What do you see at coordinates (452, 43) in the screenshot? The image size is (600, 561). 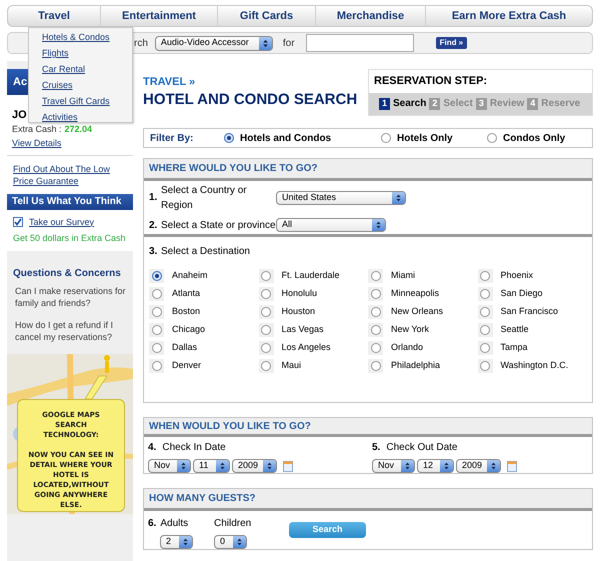 I see `find-button: Find »` at bounding box center [452, 43].